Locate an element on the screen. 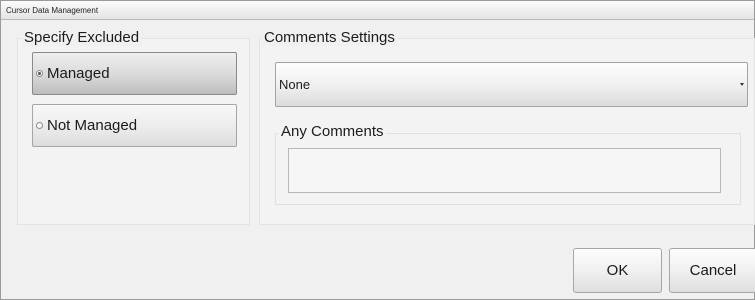 The width and height of the screenshot is (755, 300). comments-settings-dropdown: None is located at coordinates (511, 84).